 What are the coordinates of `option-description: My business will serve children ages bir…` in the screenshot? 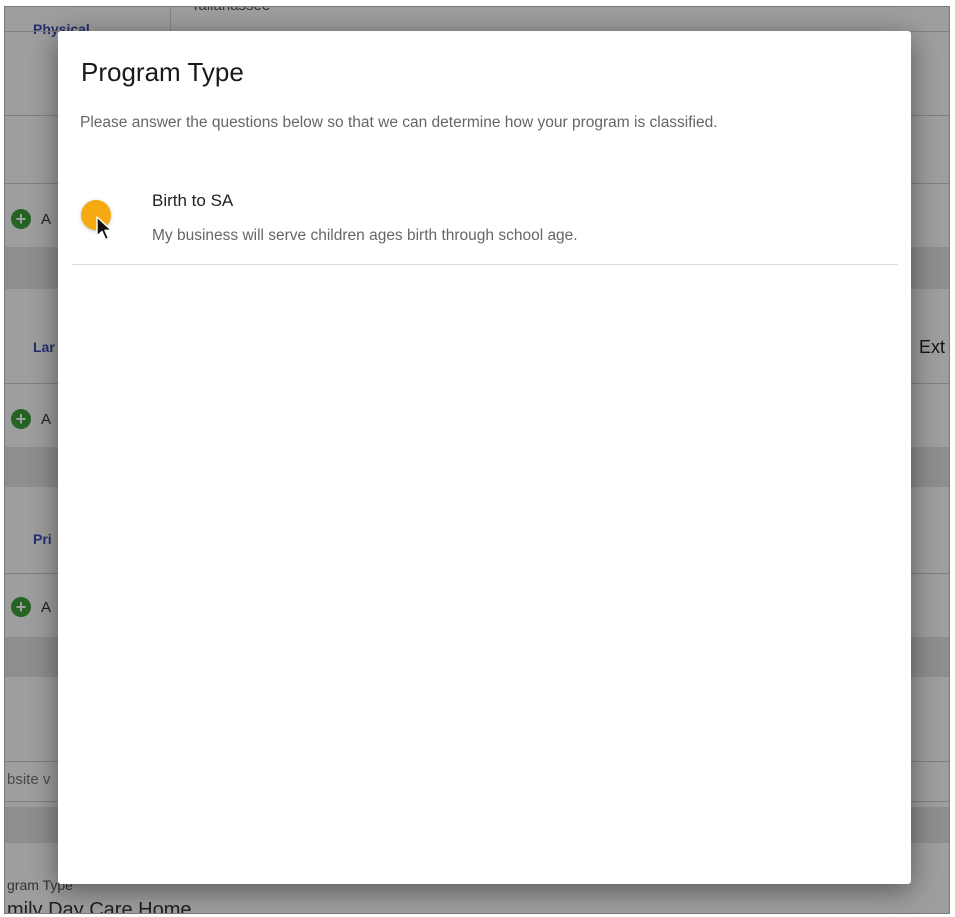 It's located at (365, 235).